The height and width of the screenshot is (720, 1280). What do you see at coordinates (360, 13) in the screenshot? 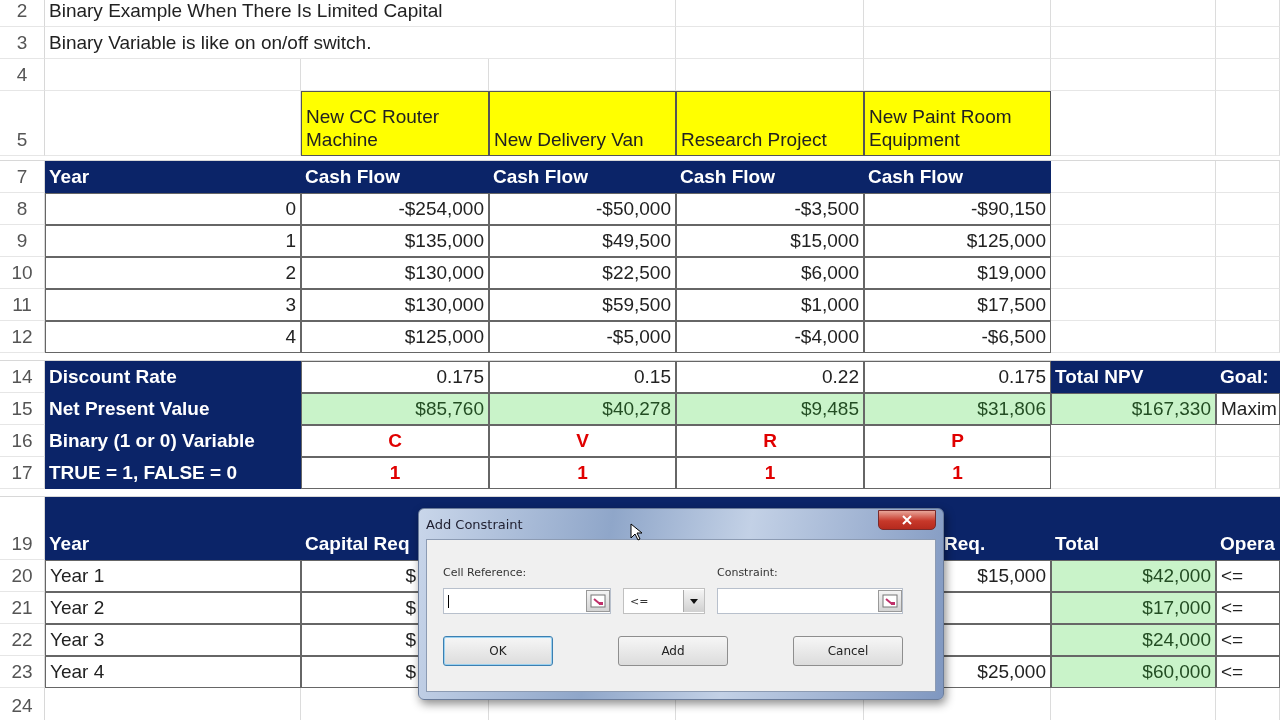
I see `note-text: Binary Example When There Is Limited Capital` at bounding box center [360, 13].